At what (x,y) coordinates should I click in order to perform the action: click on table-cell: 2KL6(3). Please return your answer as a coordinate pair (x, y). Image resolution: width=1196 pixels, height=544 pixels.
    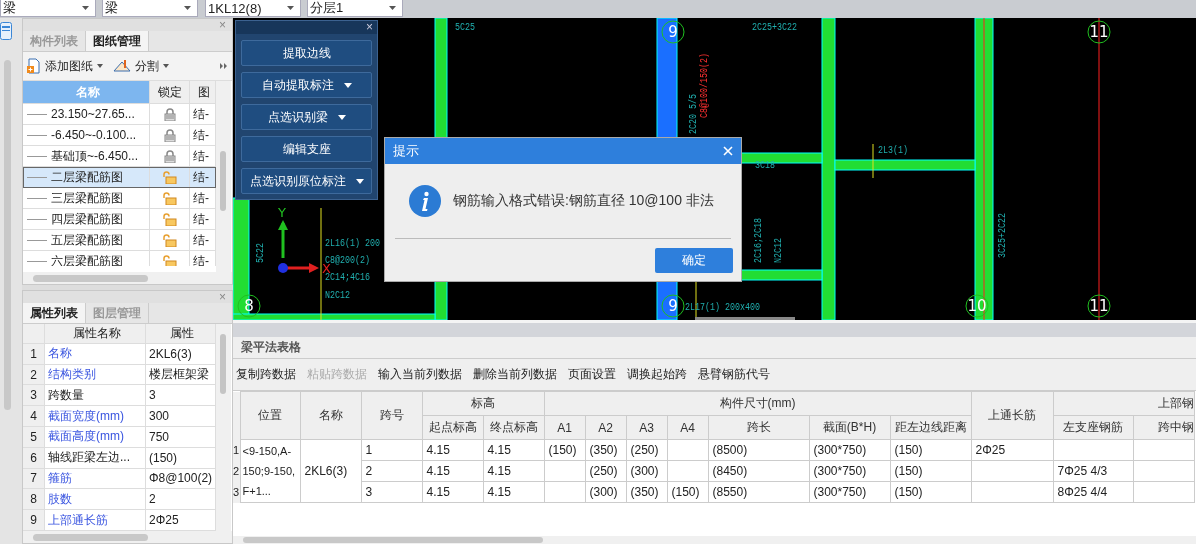
    Looking at the image, I should click on (330, 471).